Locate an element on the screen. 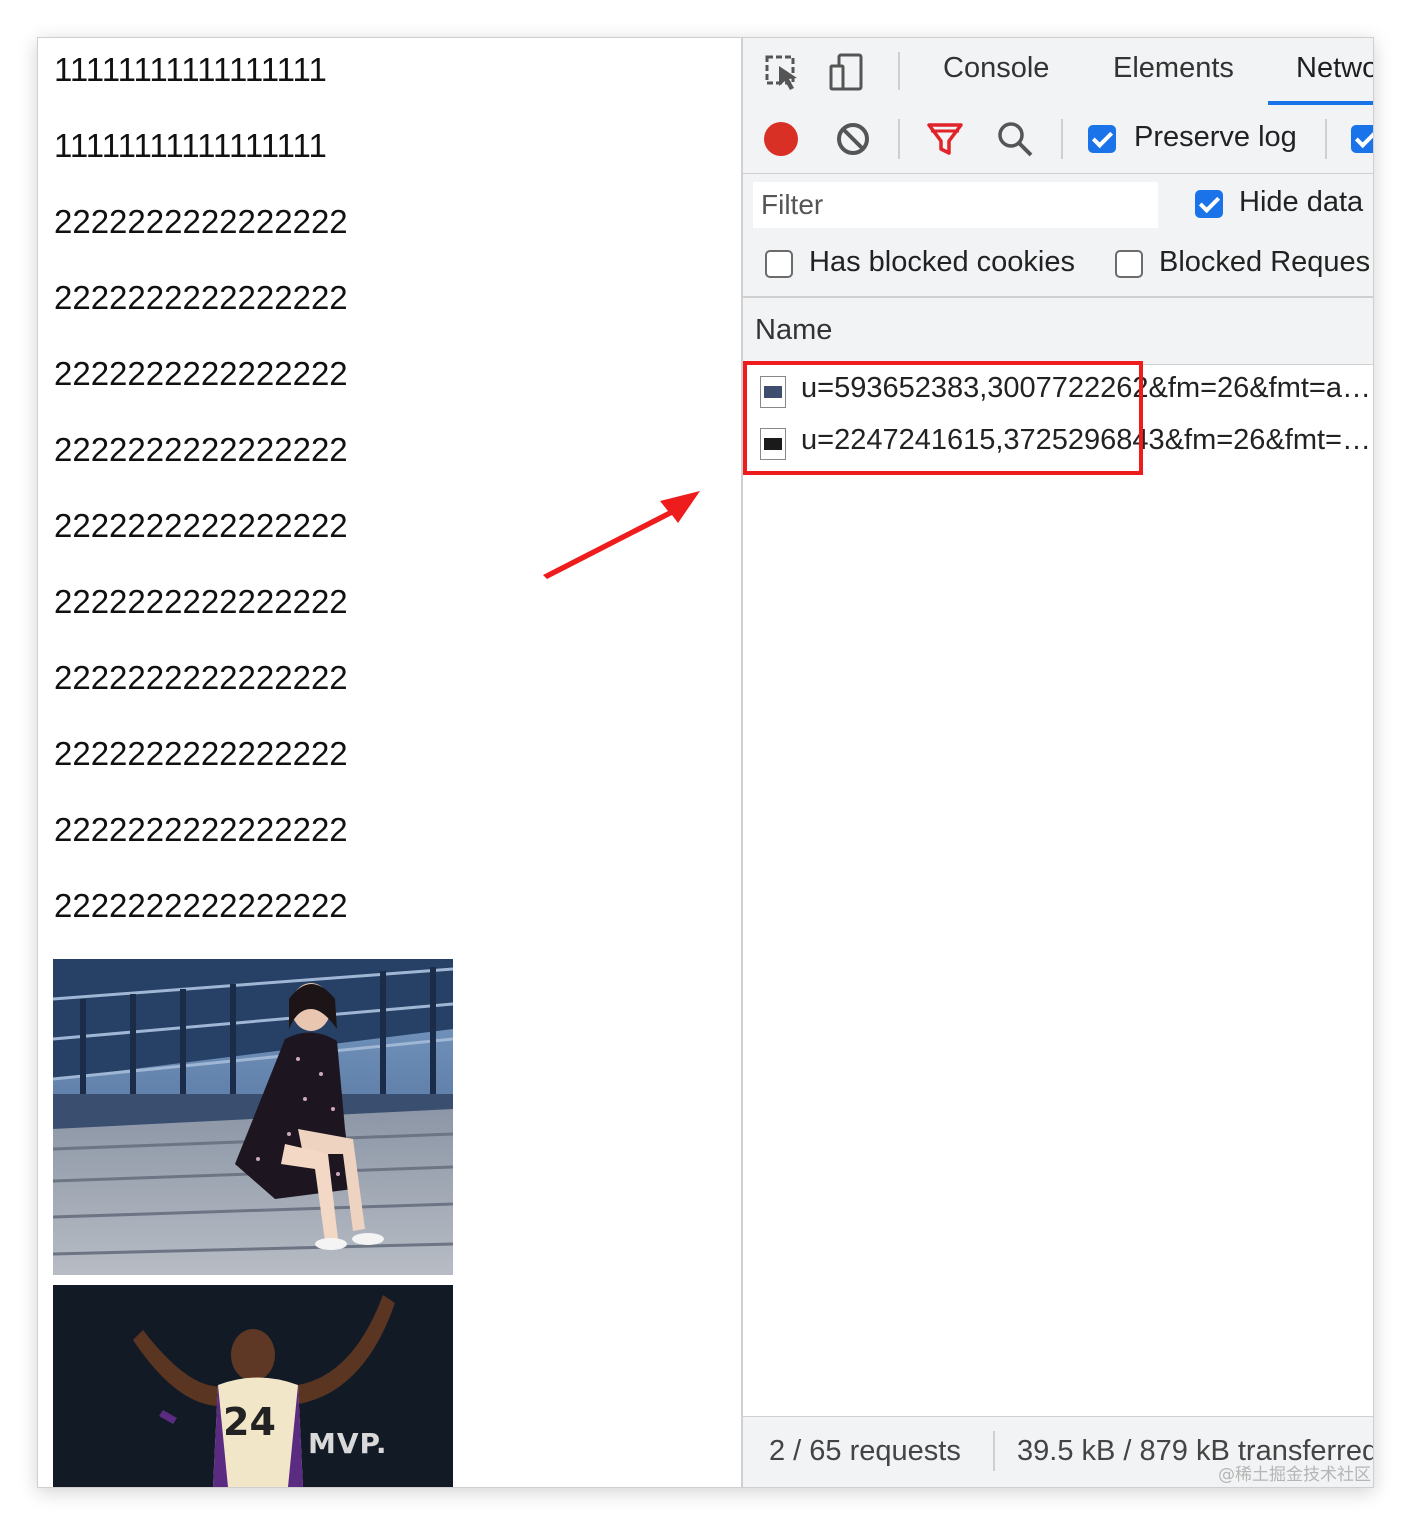  disable-cache-checkbox is located at coordinates (1362, 139).